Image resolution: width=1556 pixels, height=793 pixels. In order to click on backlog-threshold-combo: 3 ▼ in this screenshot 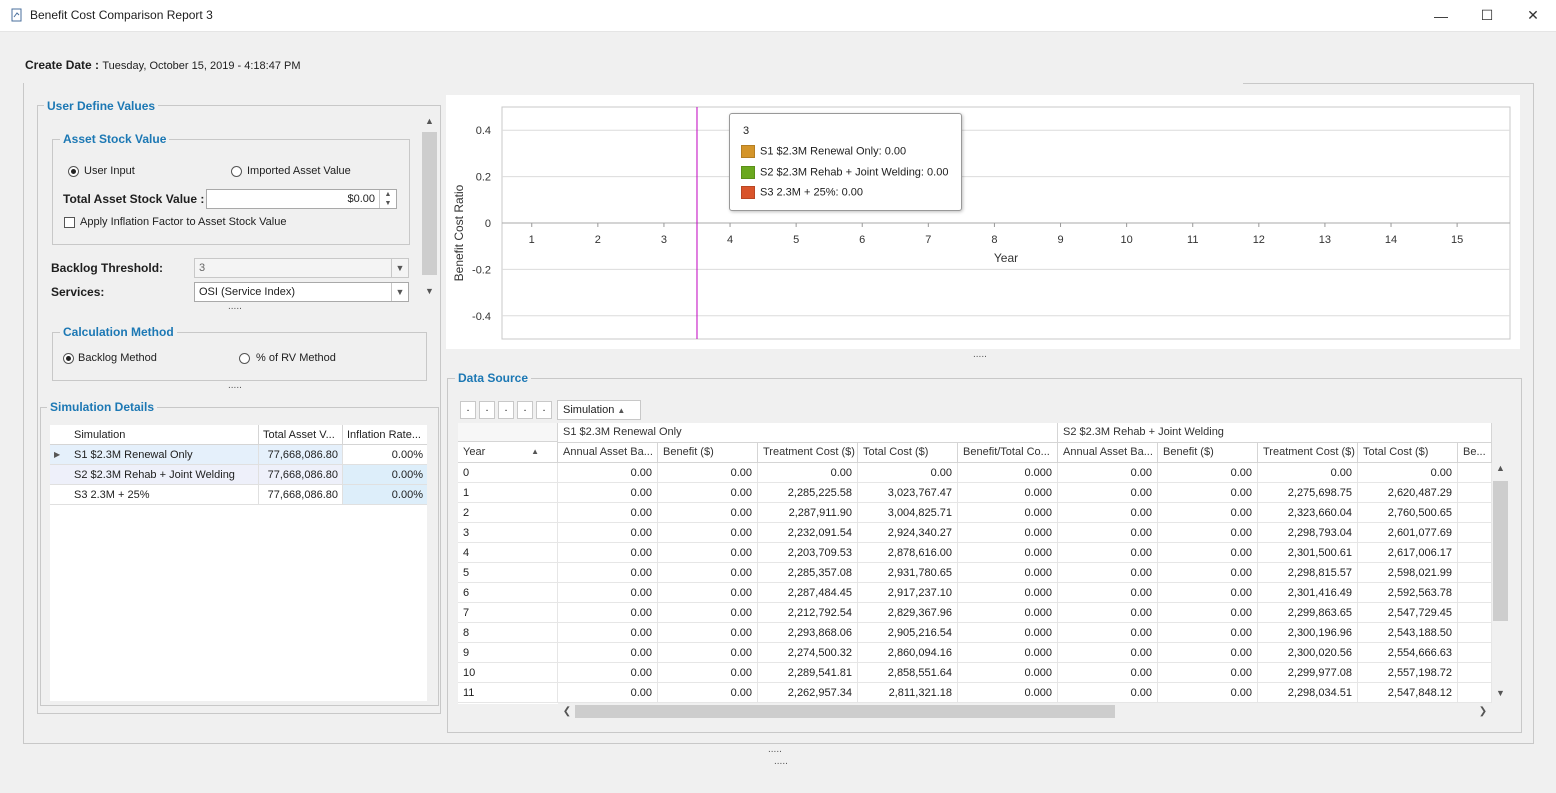, I will do `click(301, 268)`.